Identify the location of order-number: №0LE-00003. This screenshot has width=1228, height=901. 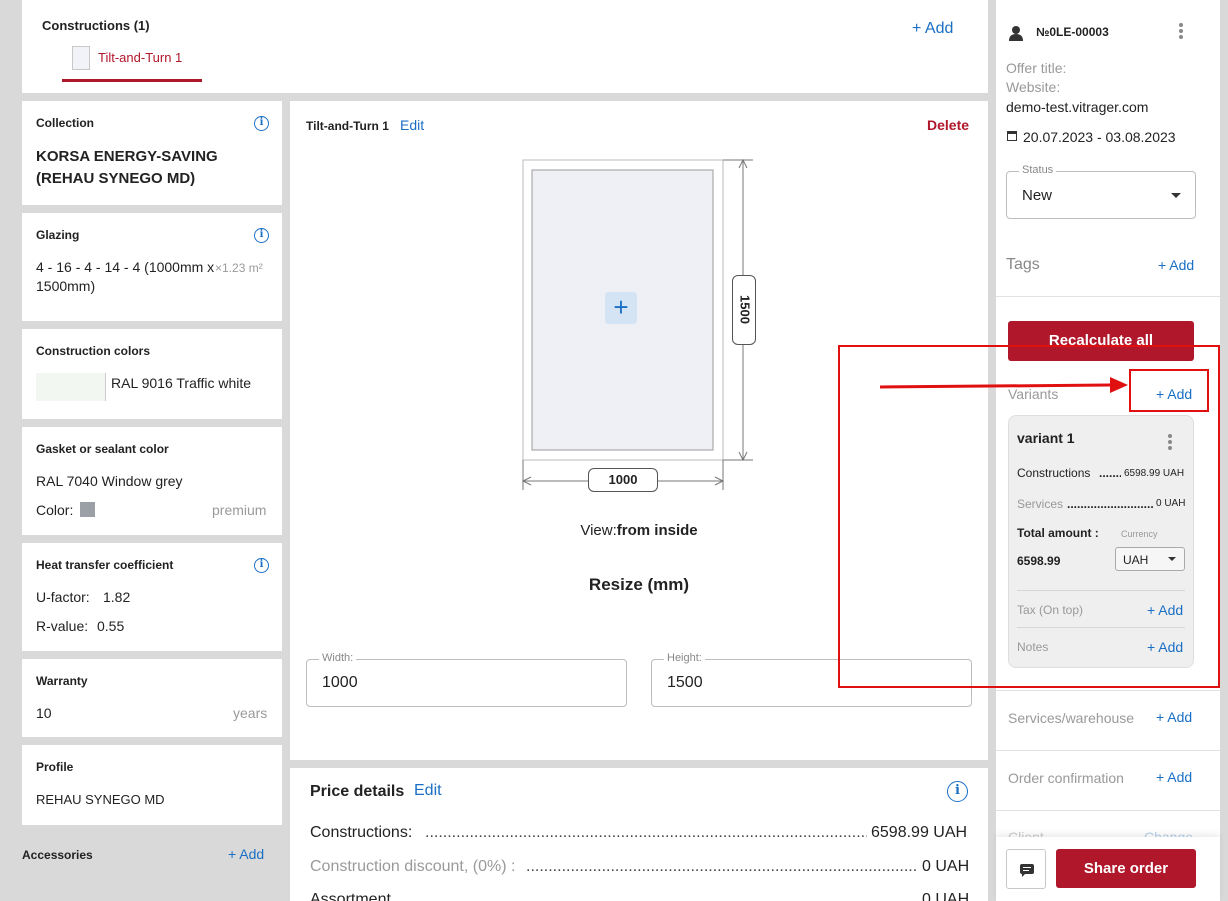
(1072, 32).